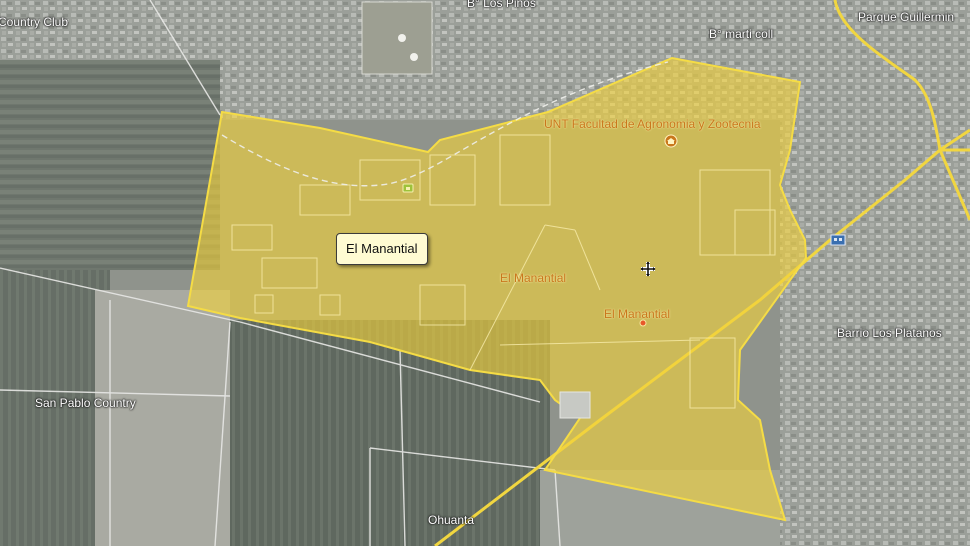  I want to click on field-area, so click(110, 165).